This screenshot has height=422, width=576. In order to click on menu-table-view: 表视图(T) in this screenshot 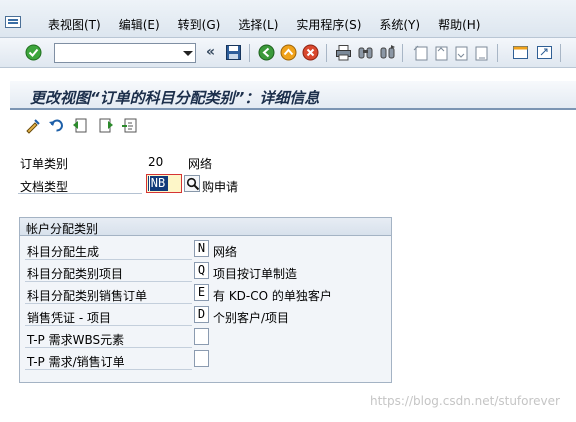, I will do `click(74, 24)`.